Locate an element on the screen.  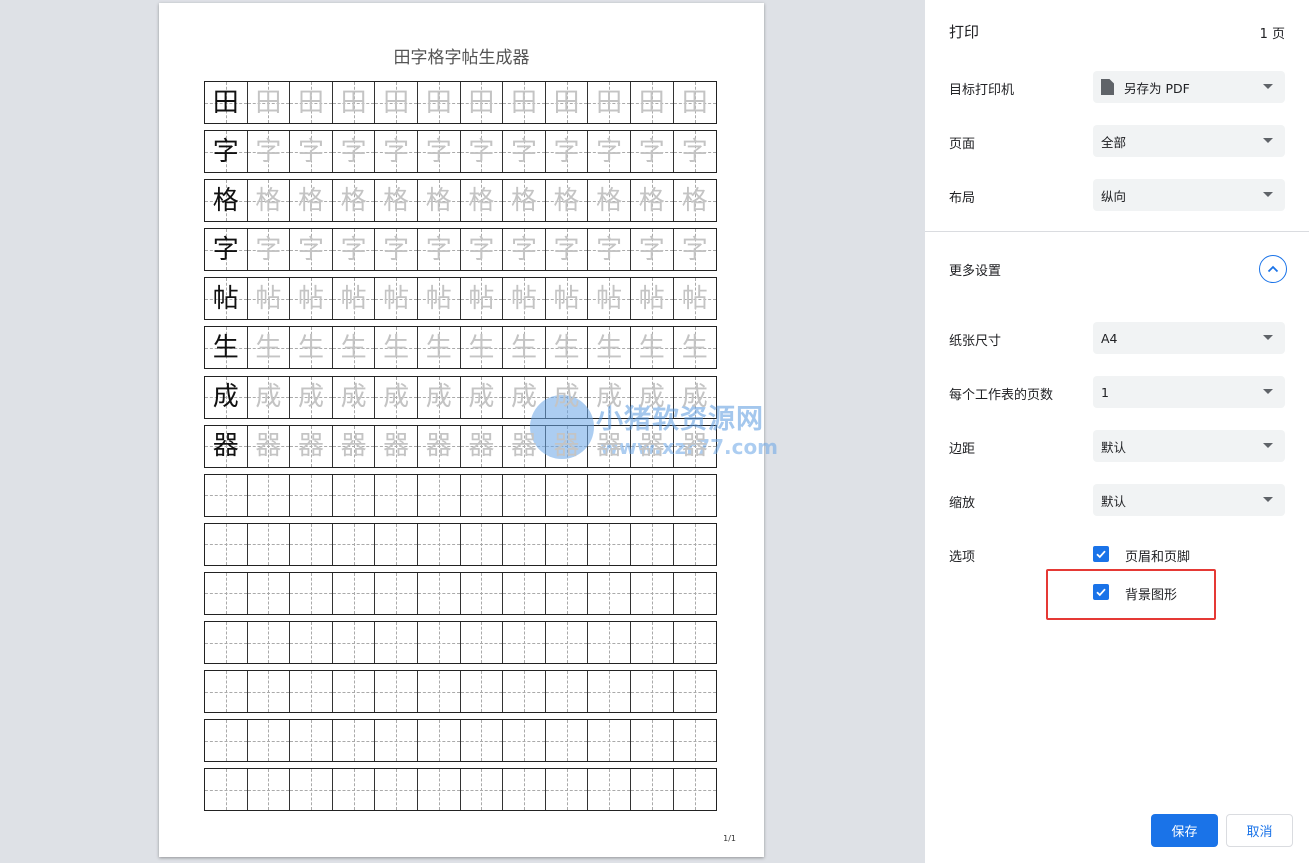
margins-select: 默认 is located at coordinates (1189, 446).